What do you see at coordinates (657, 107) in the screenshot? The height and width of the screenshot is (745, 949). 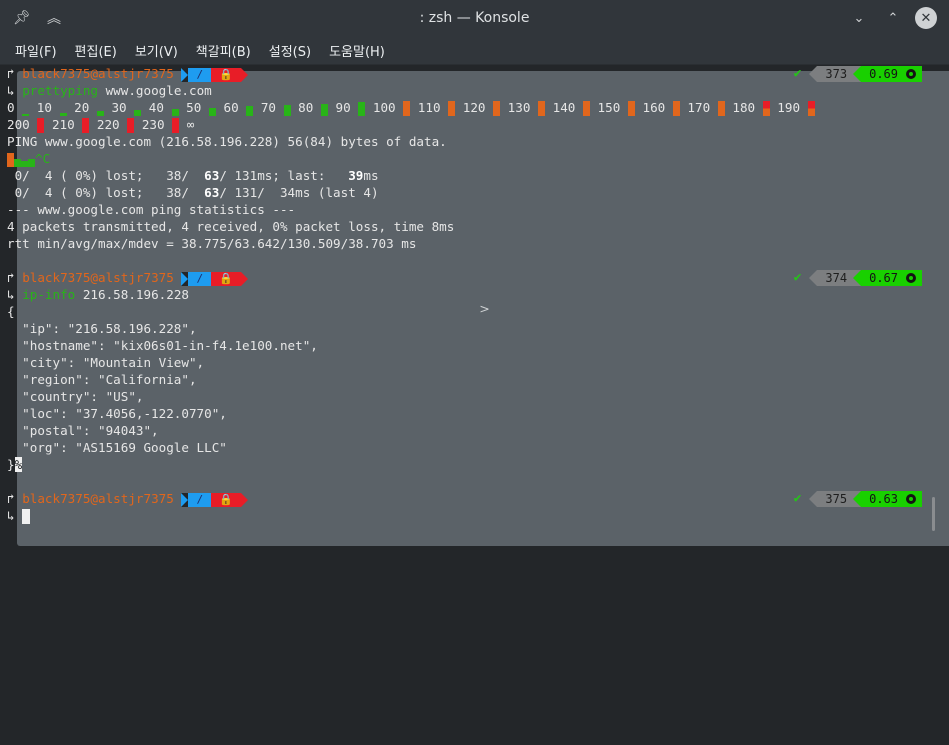 I see `ping-scale-label: 160` at bounding box center [657, 107].